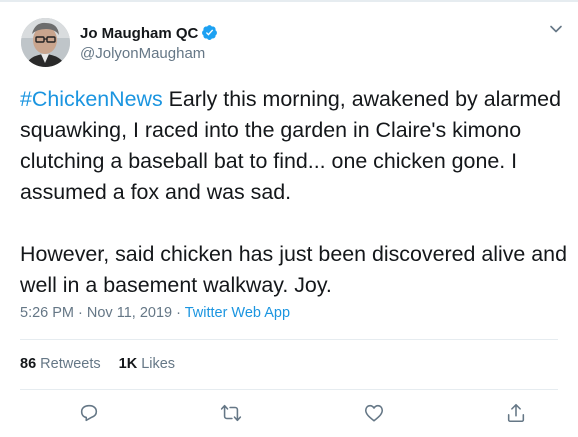  I want to click on tweet-meta: 5:26 PM · Nov 11, 2019 · Twitter Web App, so click(155, 313).